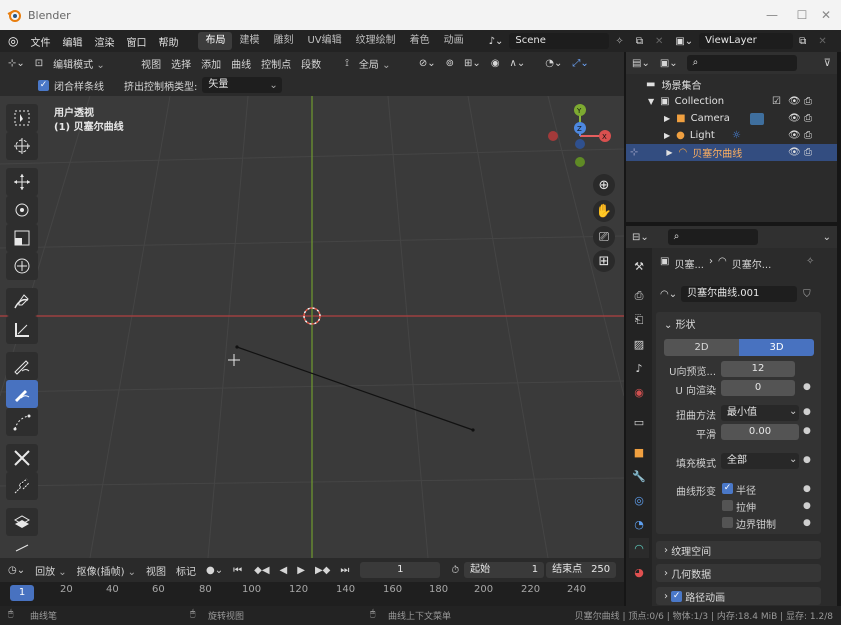  What do you see at coordinates (22, 545) in the screenshot?
I see `more-tools-icon` at bounding box center [22, 545].